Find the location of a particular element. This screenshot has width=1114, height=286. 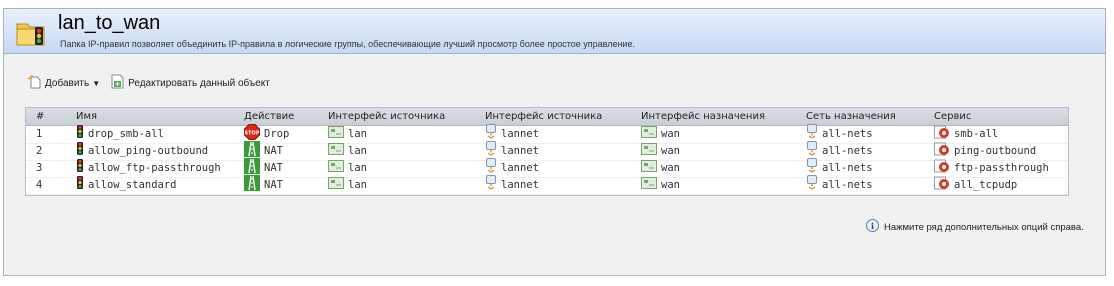

service-icon is located at coordinates (944, 185).